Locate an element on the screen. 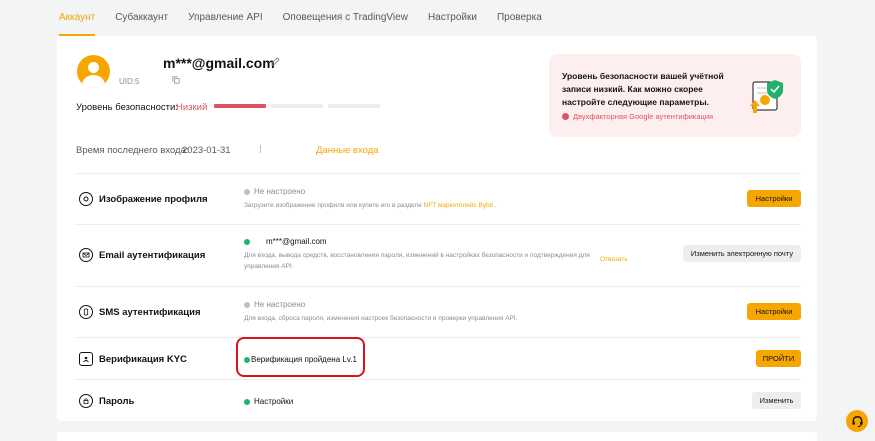 The image size is (875, 441). last-login-date: 2023-01-31 is located at coordinates (206, 150).